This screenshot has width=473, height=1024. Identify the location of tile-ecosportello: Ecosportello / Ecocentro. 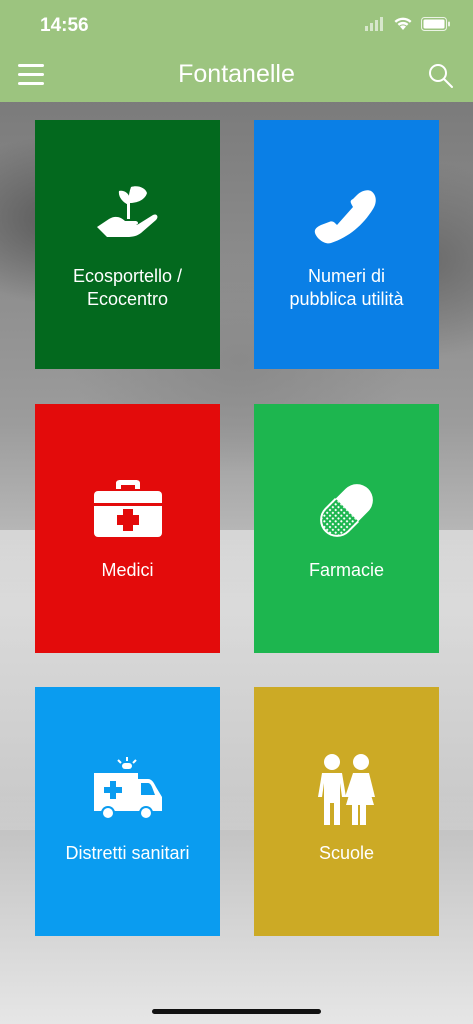
(127, 244).